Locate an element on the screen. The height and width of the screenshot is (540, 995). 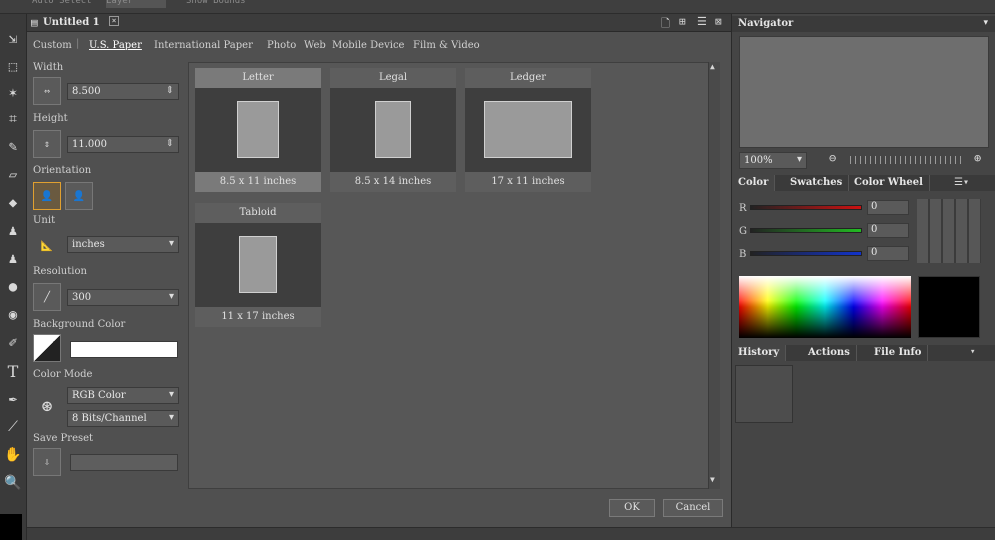
zoom-select: 100% is located at coordinates (773, 160).